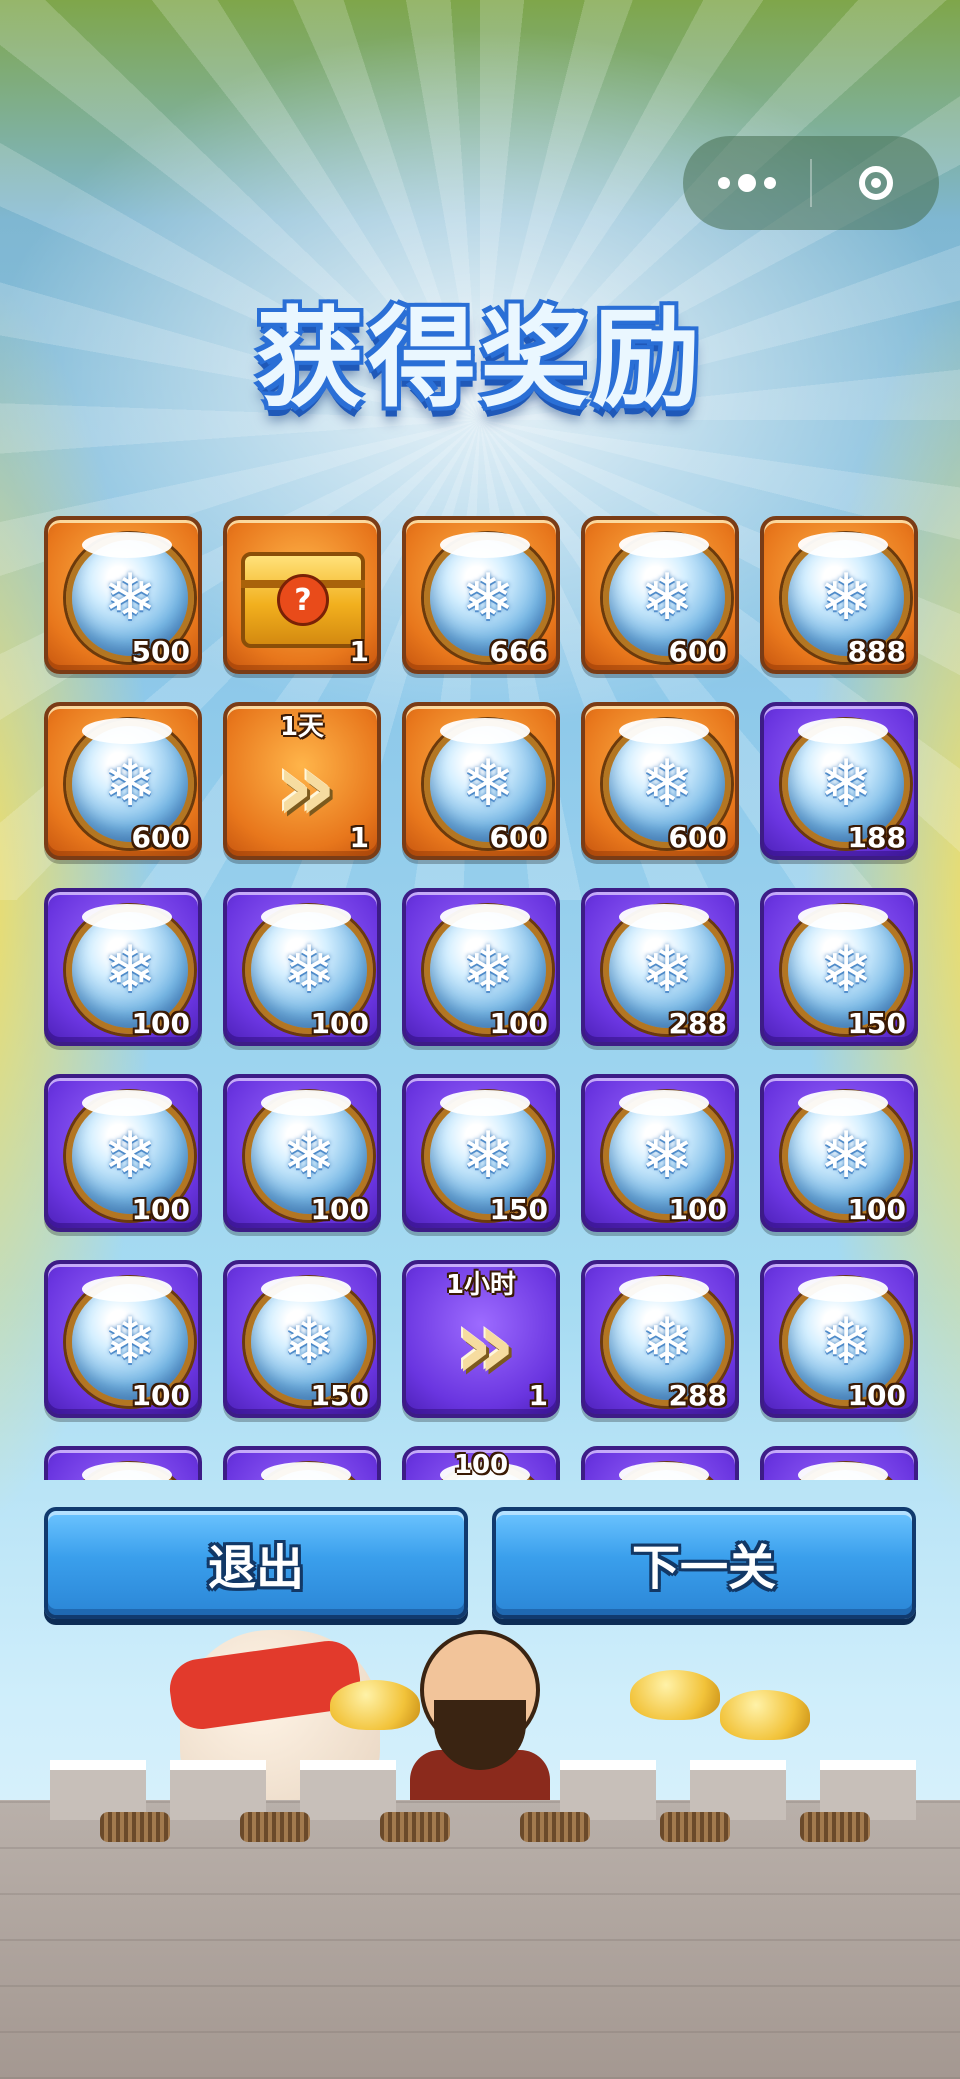  I want to click on speed-up-chevron-icon: », so click(305, 787).